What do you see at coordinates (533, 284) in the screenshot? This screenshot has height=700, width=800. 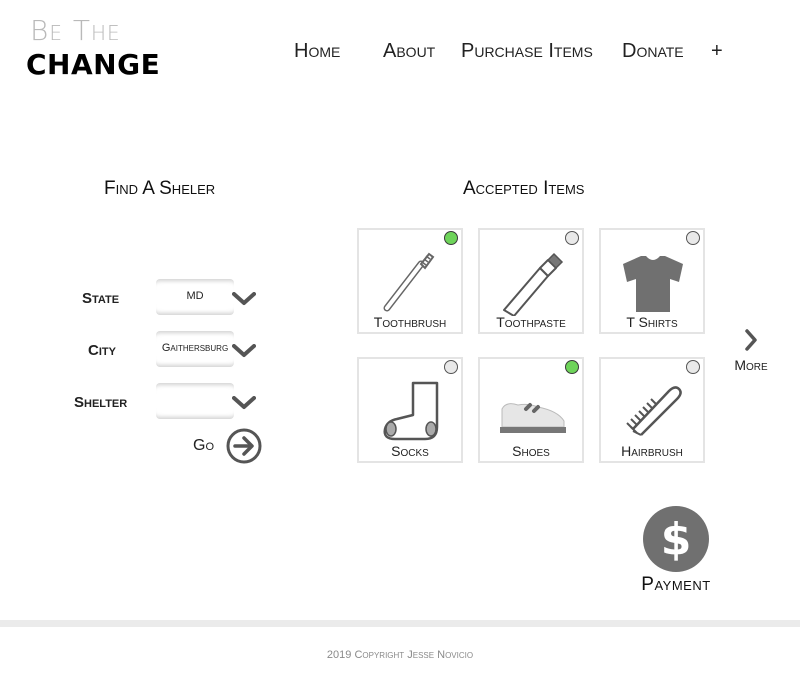 I see `toothpaste-icon` at bounding box center [533, 284].